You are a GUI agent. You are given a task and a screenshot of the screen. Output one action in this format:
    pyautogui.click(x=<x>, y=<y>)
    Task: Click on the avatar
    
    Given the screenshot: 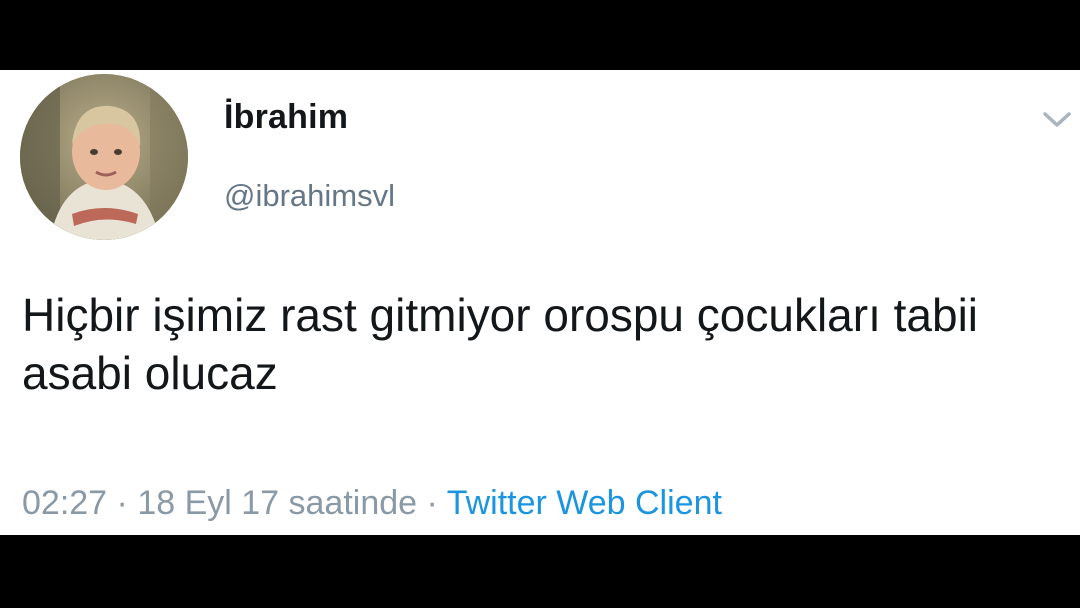 What is the action you would take?
    pyautogui.click(x=104, y=157)
    